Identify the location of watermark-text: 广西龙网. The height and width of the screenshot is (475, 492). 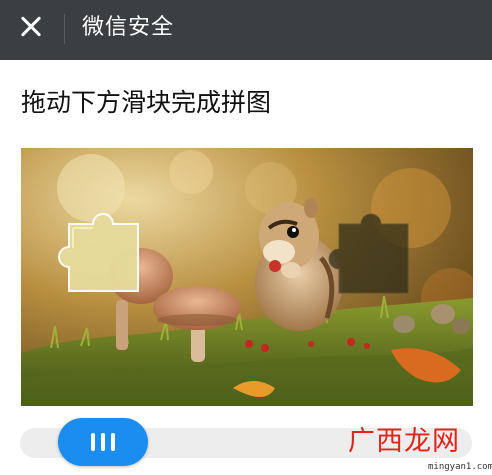
(404, 441).